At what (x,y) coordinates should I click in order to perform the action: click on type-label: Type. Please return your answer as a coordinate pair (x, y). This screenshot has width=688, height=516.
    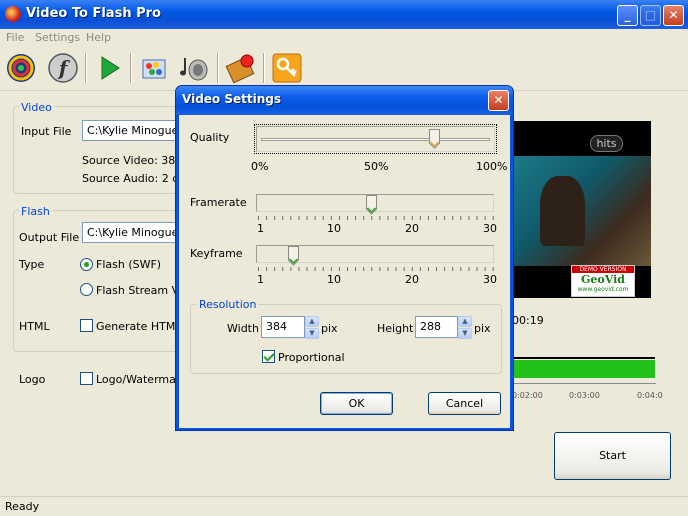
    Looking at the image, I should click on (32, 264).